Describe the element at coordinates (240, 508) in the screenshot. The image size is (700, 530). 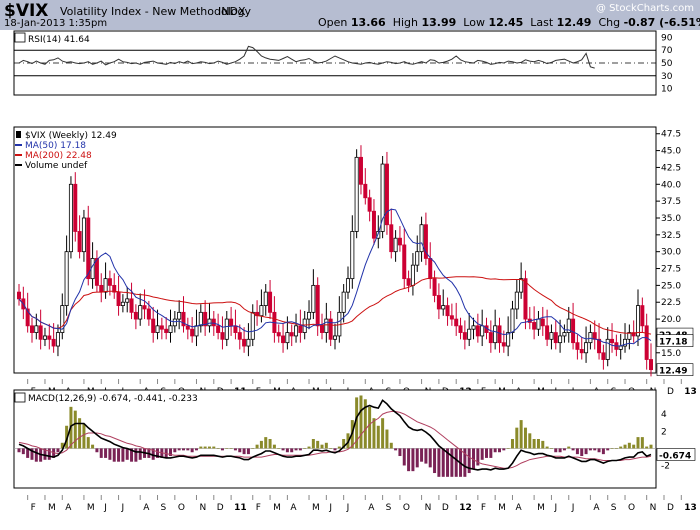
I see `macd-x-label: 11` at that location.